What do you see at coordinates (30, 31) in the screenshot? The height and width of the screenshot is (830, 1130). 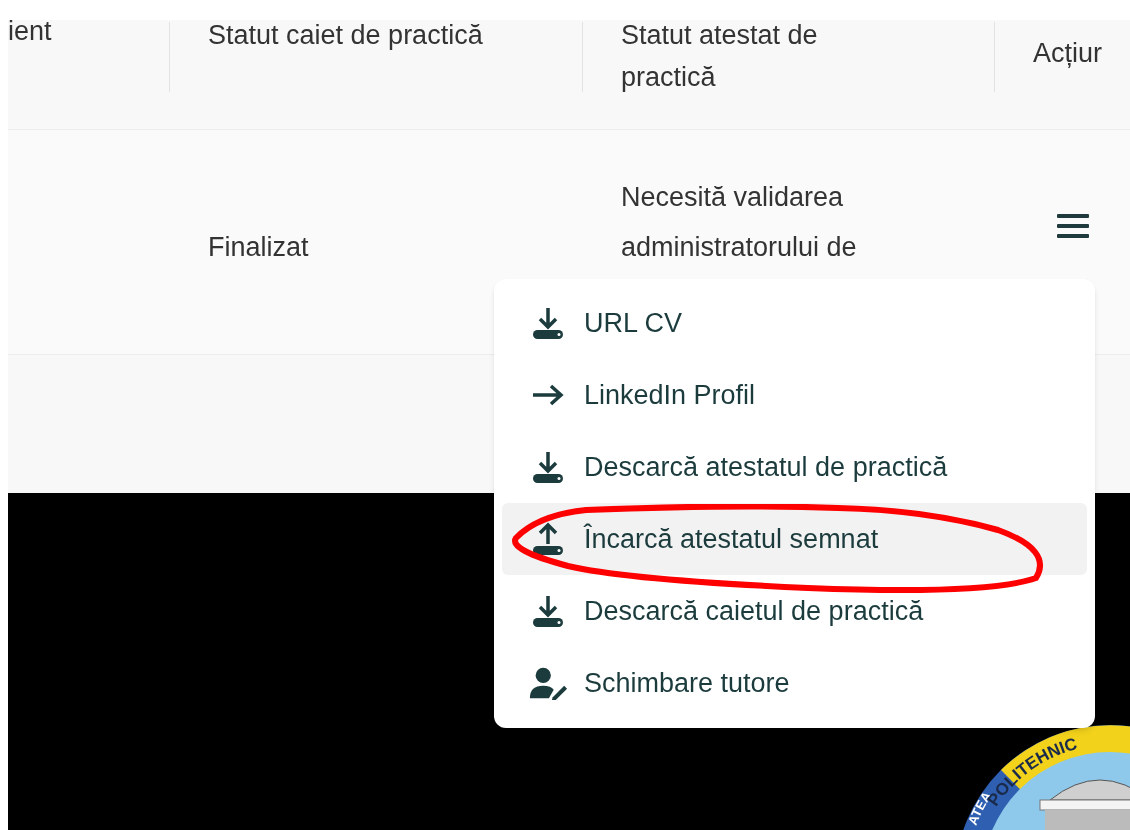 I see `column-header: ient` at bounding box center [30, 31].